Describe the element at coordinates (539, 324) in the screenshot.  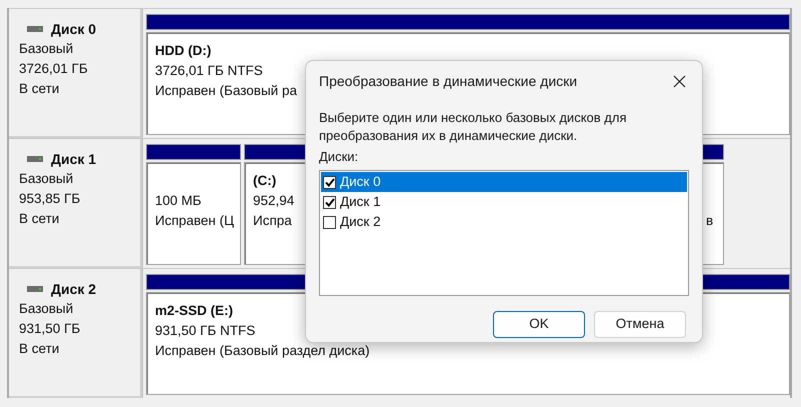
I see `dialog-button: OK` at that location.